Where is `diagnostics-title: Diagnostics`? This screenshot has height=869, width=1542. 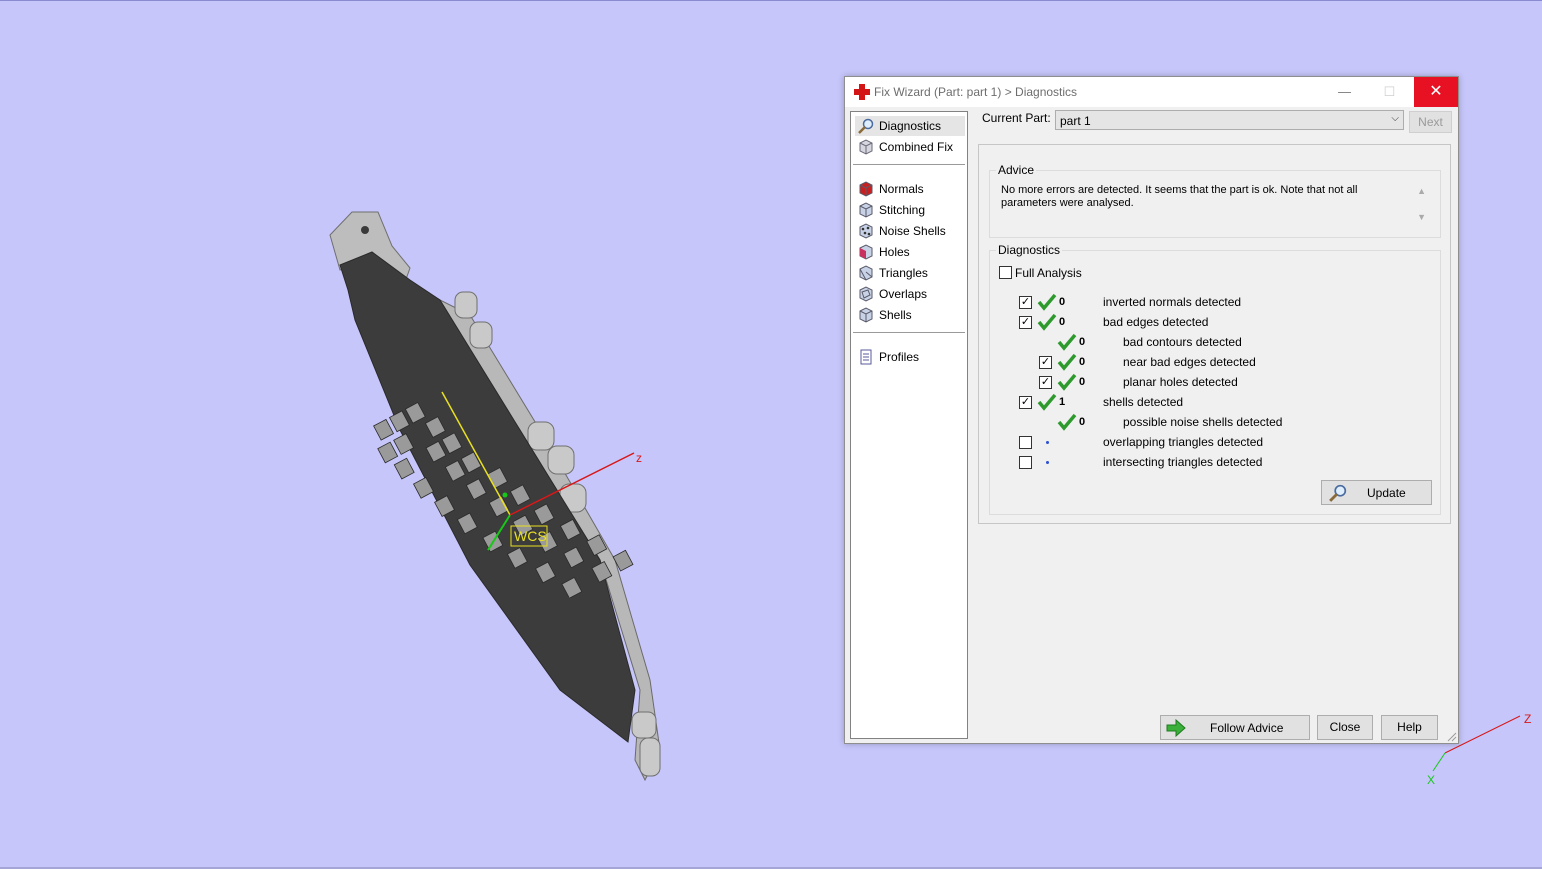 diagnostics-title: Diagnostics is located at coordinates (1029, 250).